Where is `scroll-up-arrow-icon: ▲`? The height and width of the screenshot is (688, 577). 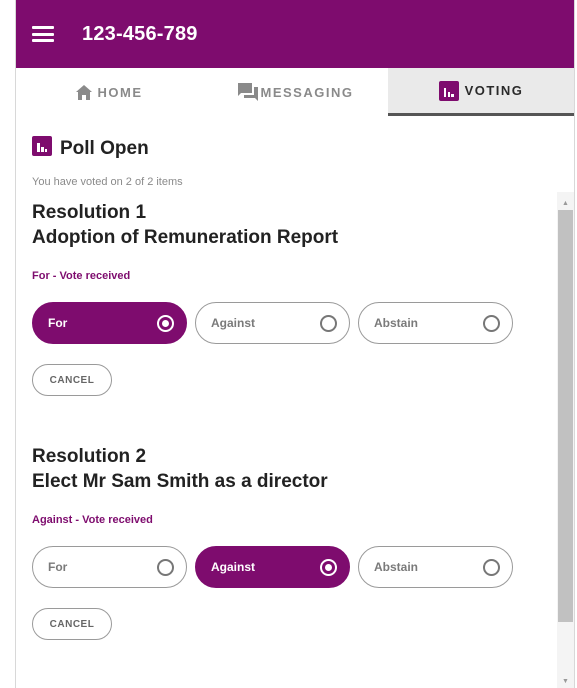
scroll-up-arrow-icon: ▲ is located at coordinates (565, 203).